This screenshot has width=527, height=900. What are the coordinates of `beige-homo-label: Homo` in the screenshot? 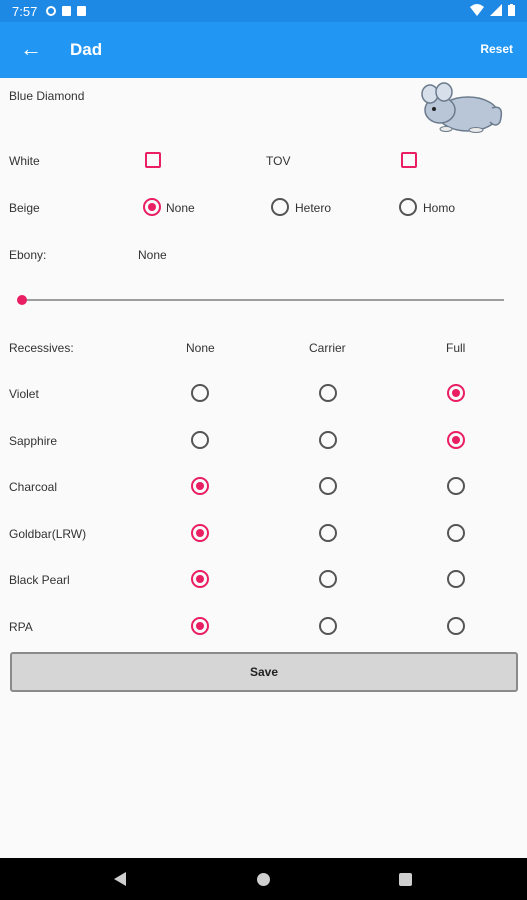 It's located at (439, 208).